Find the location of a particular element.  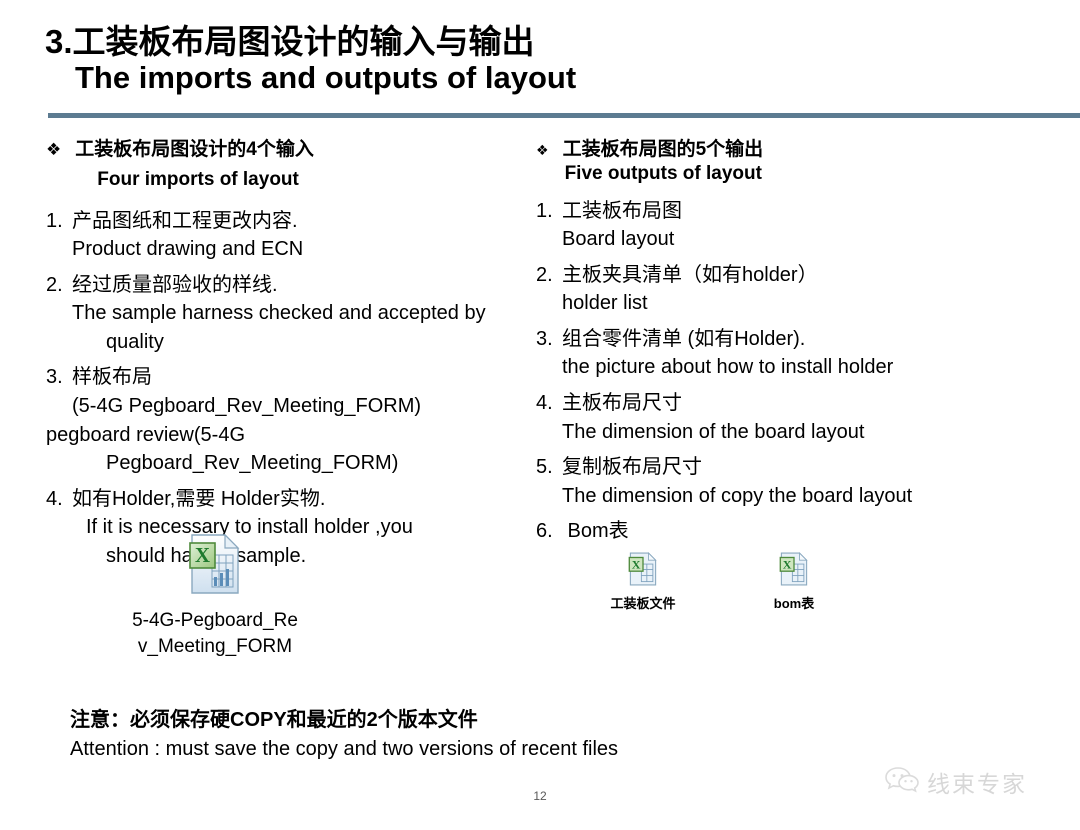

list-item-cn: 4. 如有Holder,需要 Holder实物. is located at coordinates (296, 499).